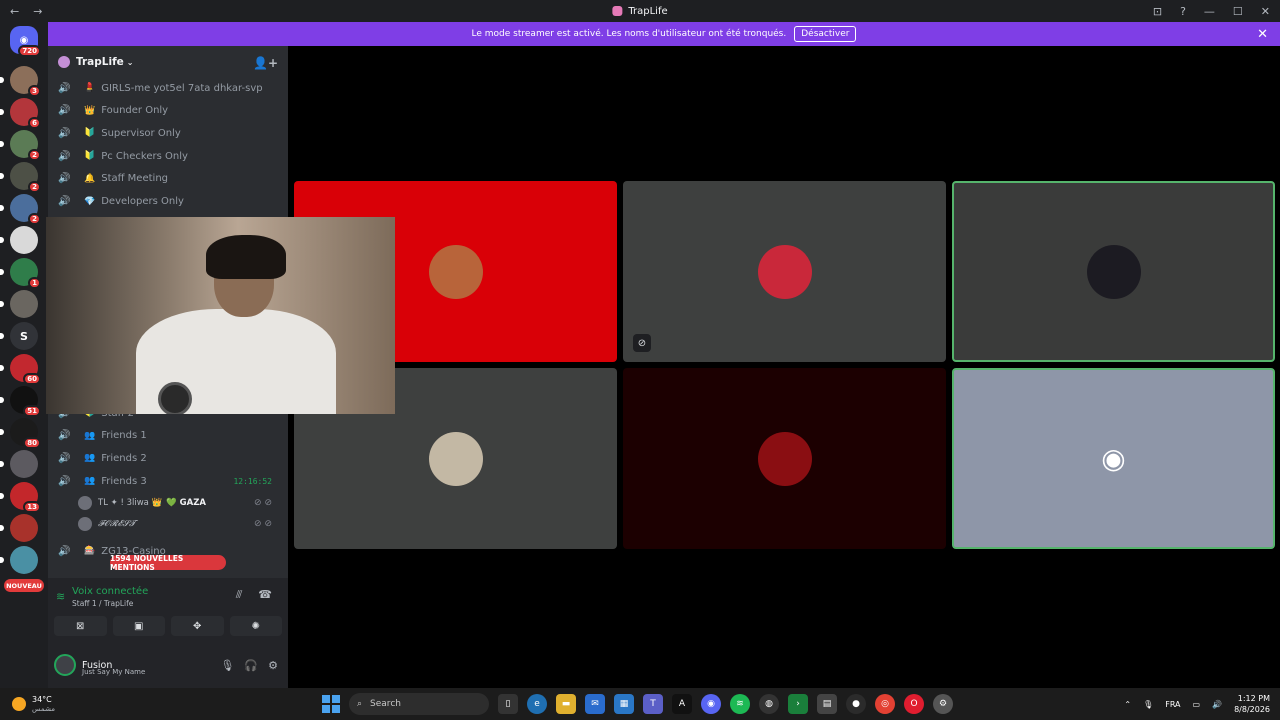 This screenshot has height=720, width=1280. What do you see at coordinates (943, 704) in the screenshot?
I see `settings-app-icon: ⚙` at bounding box center [943, 704].